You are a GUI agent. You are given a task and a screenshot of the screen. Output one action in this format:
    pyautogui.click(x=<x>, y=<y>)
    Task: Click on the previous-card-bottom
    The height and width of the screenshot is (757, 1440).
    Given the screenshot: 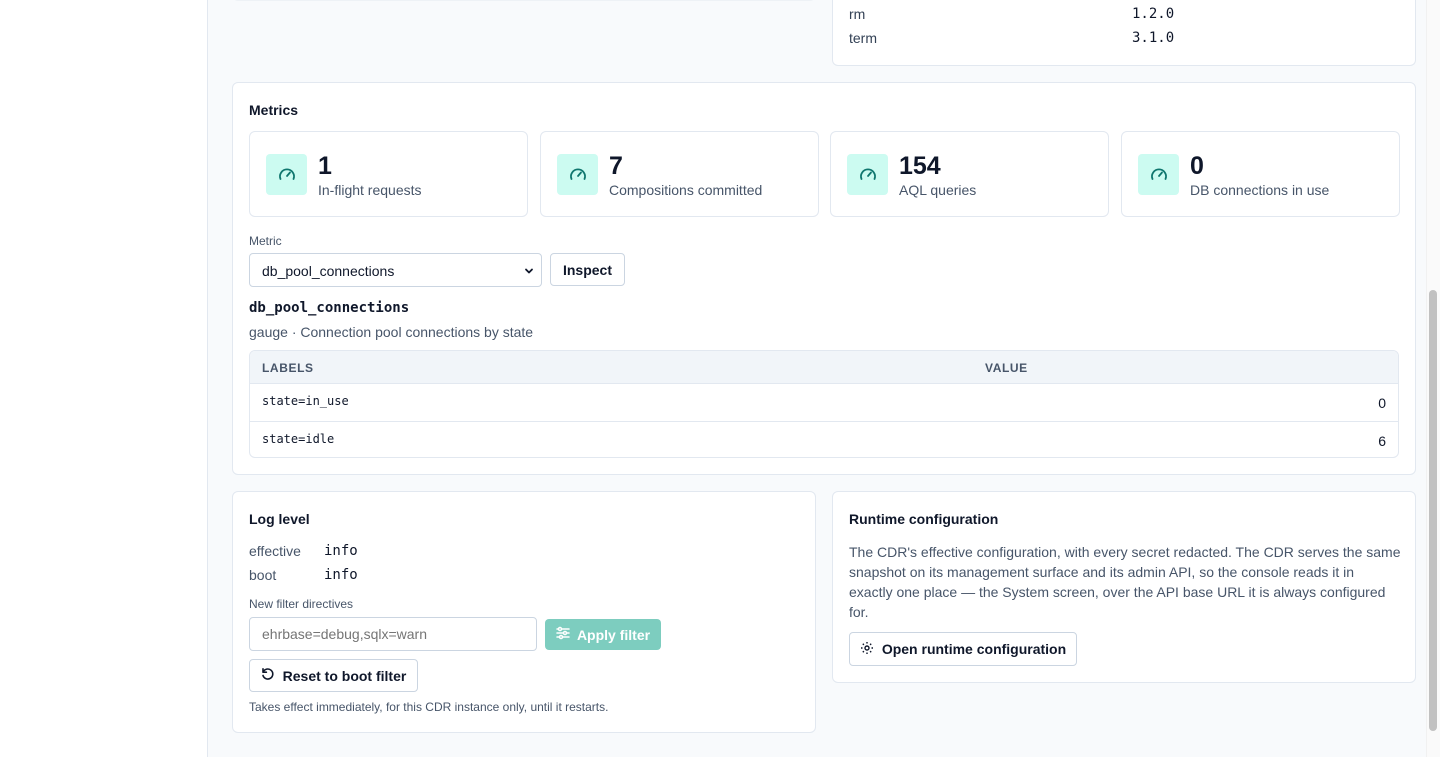 What is the action you would take?
    pyautogui.click(x=524, y=0)
    